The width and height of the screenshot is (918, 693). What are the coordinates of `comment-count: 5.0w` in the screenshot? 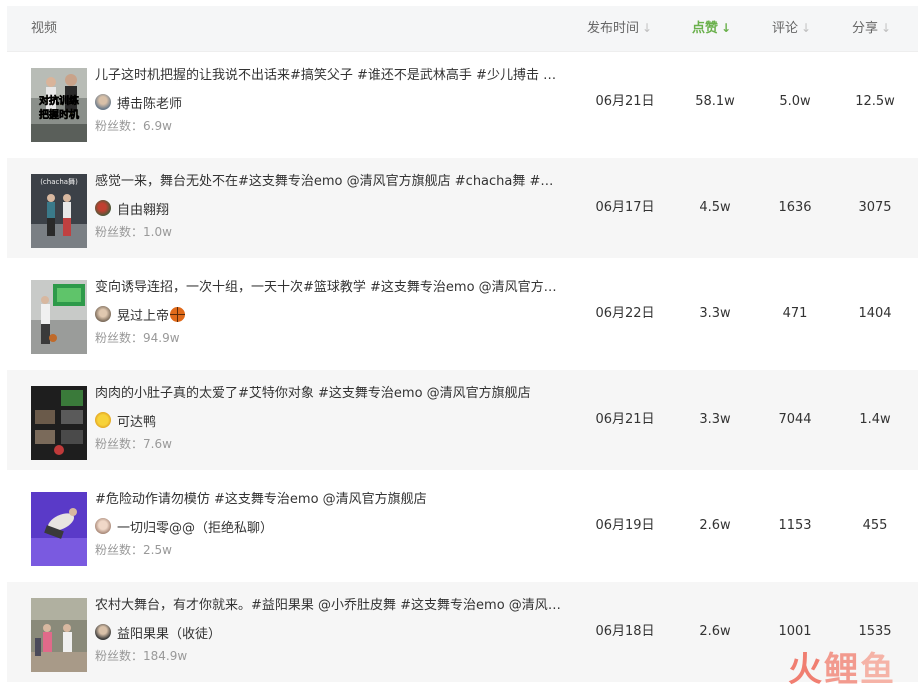 It's located at (795, 101).